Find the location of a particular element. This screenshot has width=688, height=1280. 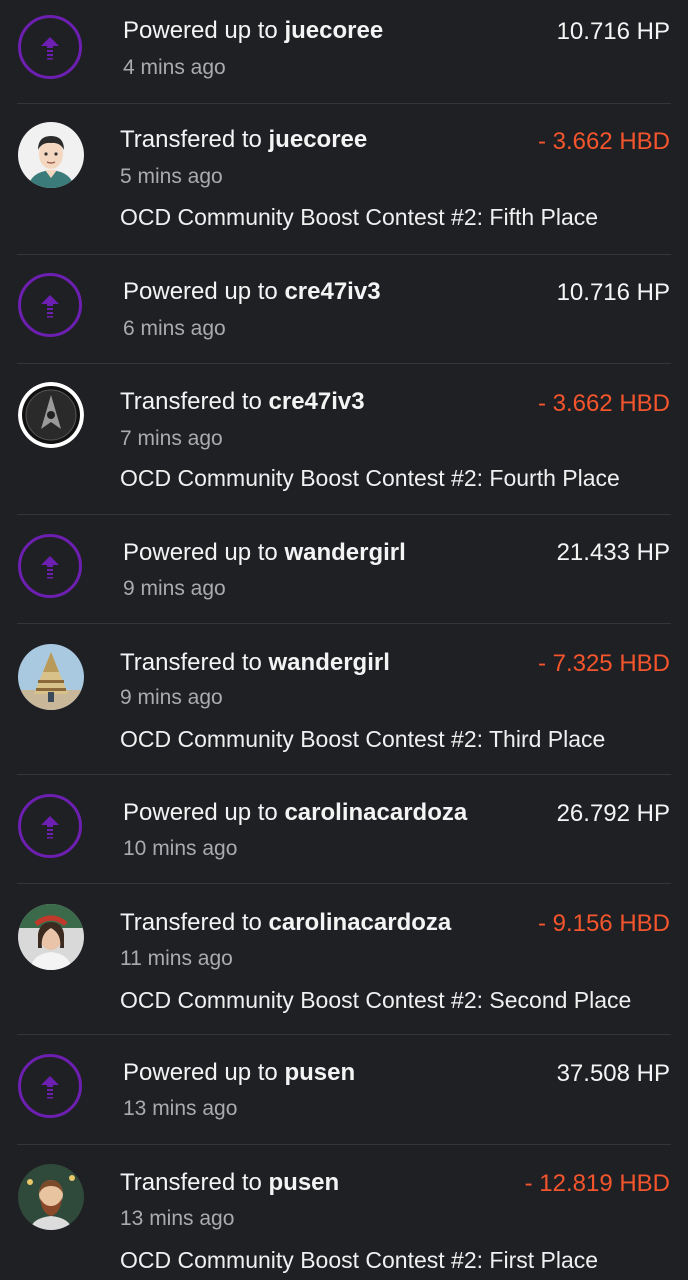

transaction-title: Transfered to pusen is located at coordinates (229, 1183).